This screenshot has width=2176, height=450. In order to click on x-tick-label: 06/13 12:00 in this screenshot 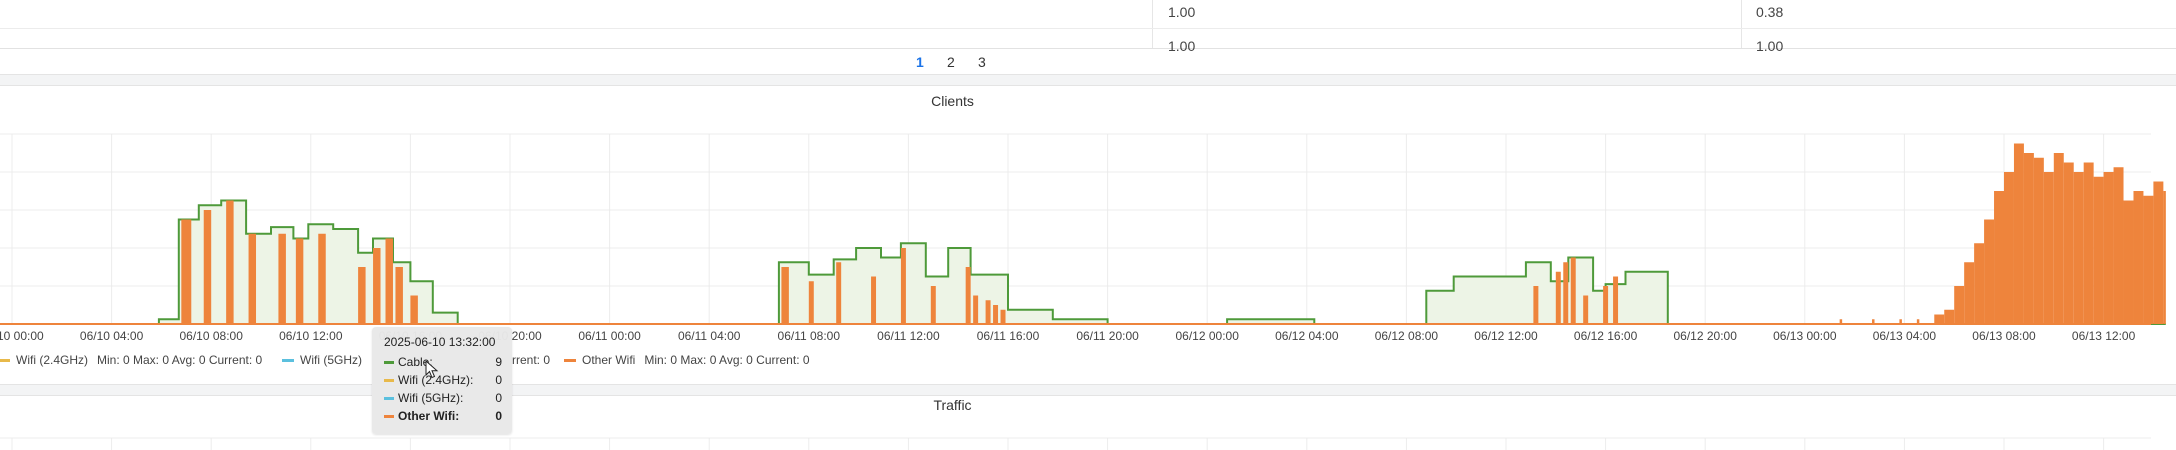, I will do `click(2104, 336)`.